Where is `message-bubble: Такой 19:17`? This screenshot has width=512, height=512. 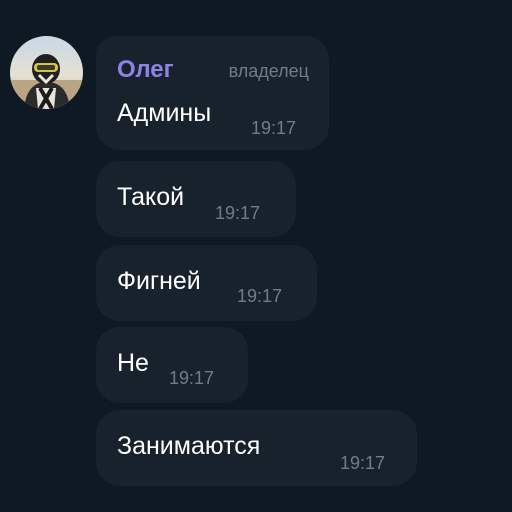 message-bubble: Такой 19:17 is located at coordinates (196, 199).